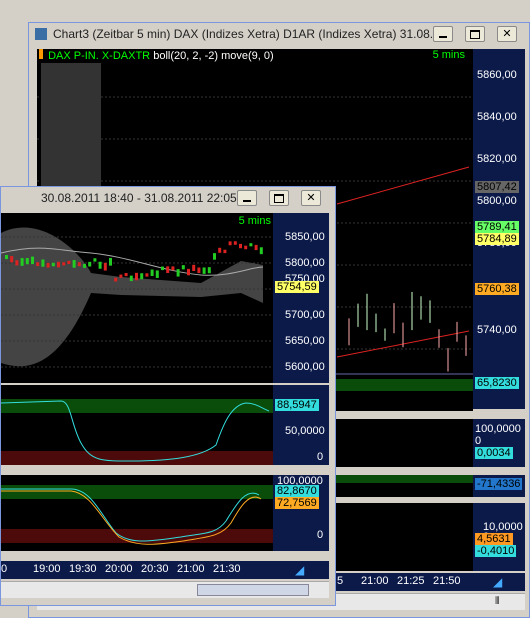 The width and height of the screenshot is (530, 618). I want to click on front-minimize-button, so click(247, 198).